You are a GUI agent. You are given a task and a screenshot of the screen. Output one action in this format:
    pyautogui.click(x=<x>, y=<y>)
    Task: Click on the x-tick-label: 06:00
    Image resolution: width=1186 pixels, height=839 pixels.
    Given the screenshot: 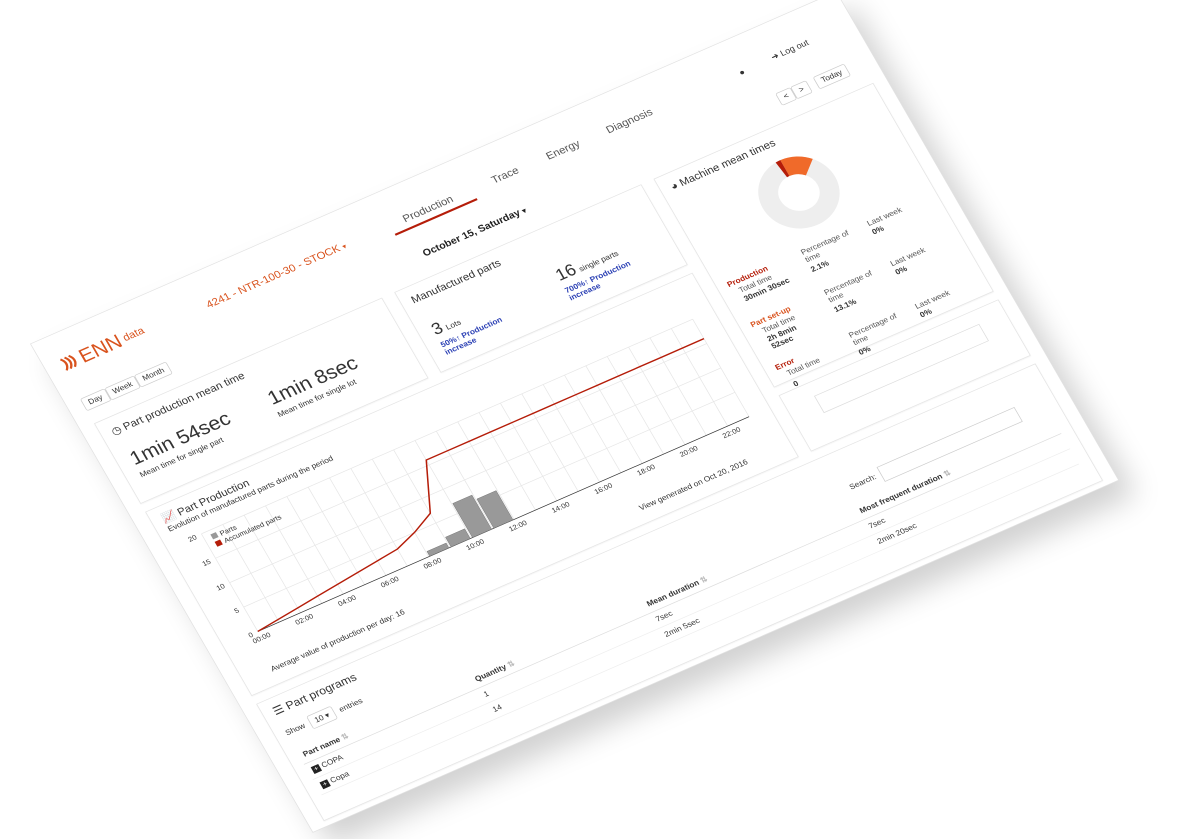 What is the action you would take?
    pyautogui.click(x=389, y=581)
    